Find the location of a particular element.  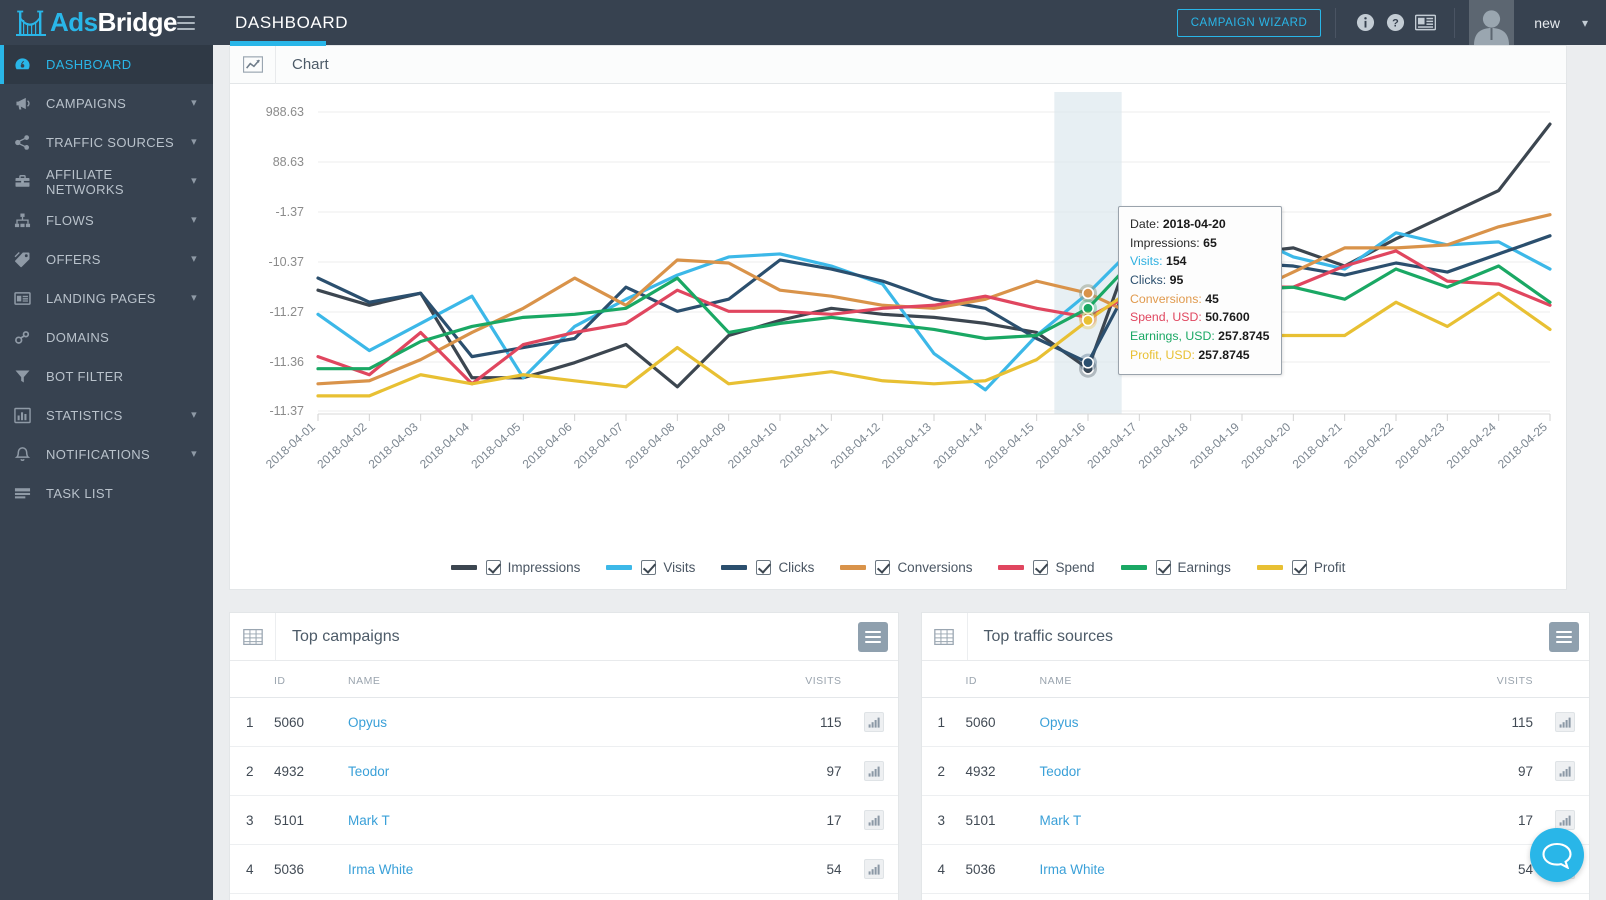

svg-text: -11.36 is located at coordinates (286, 362).